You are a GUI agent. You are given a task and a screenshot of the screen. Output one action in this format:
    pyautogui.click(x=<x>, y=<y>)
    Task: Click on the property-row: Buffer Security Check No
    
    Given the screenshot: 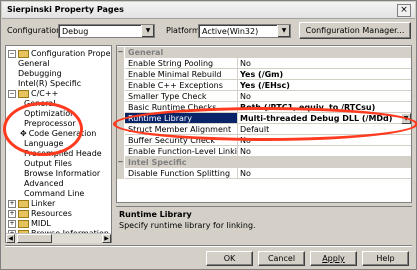 What is the action you would take?
    pyautogui.click(x=264, y=140)
    